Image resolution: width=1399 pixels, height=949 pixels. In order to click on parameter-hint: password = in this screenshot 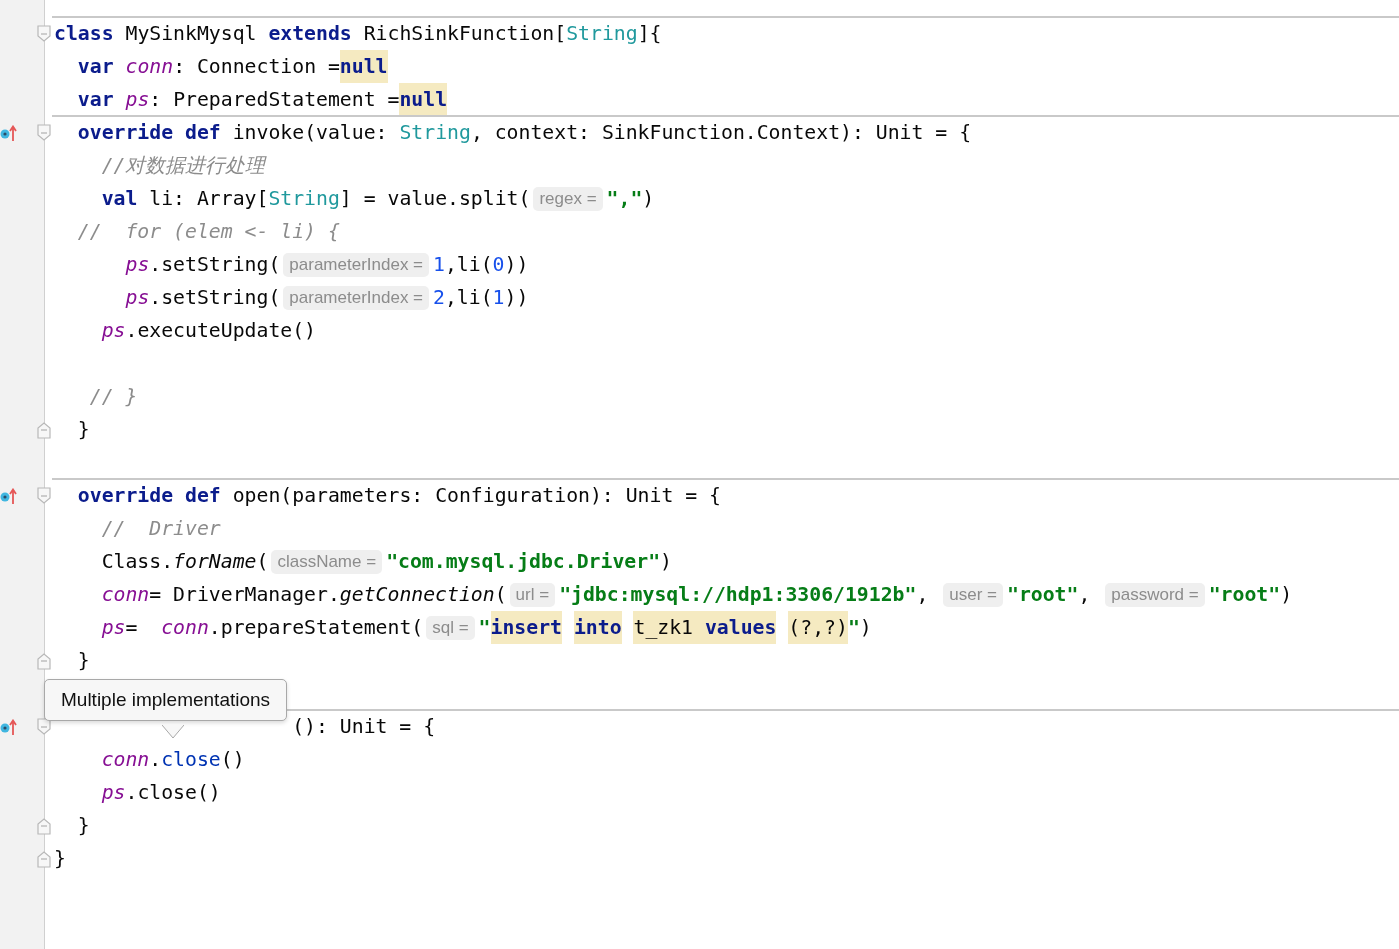, I will do `click(1155, 594)`.